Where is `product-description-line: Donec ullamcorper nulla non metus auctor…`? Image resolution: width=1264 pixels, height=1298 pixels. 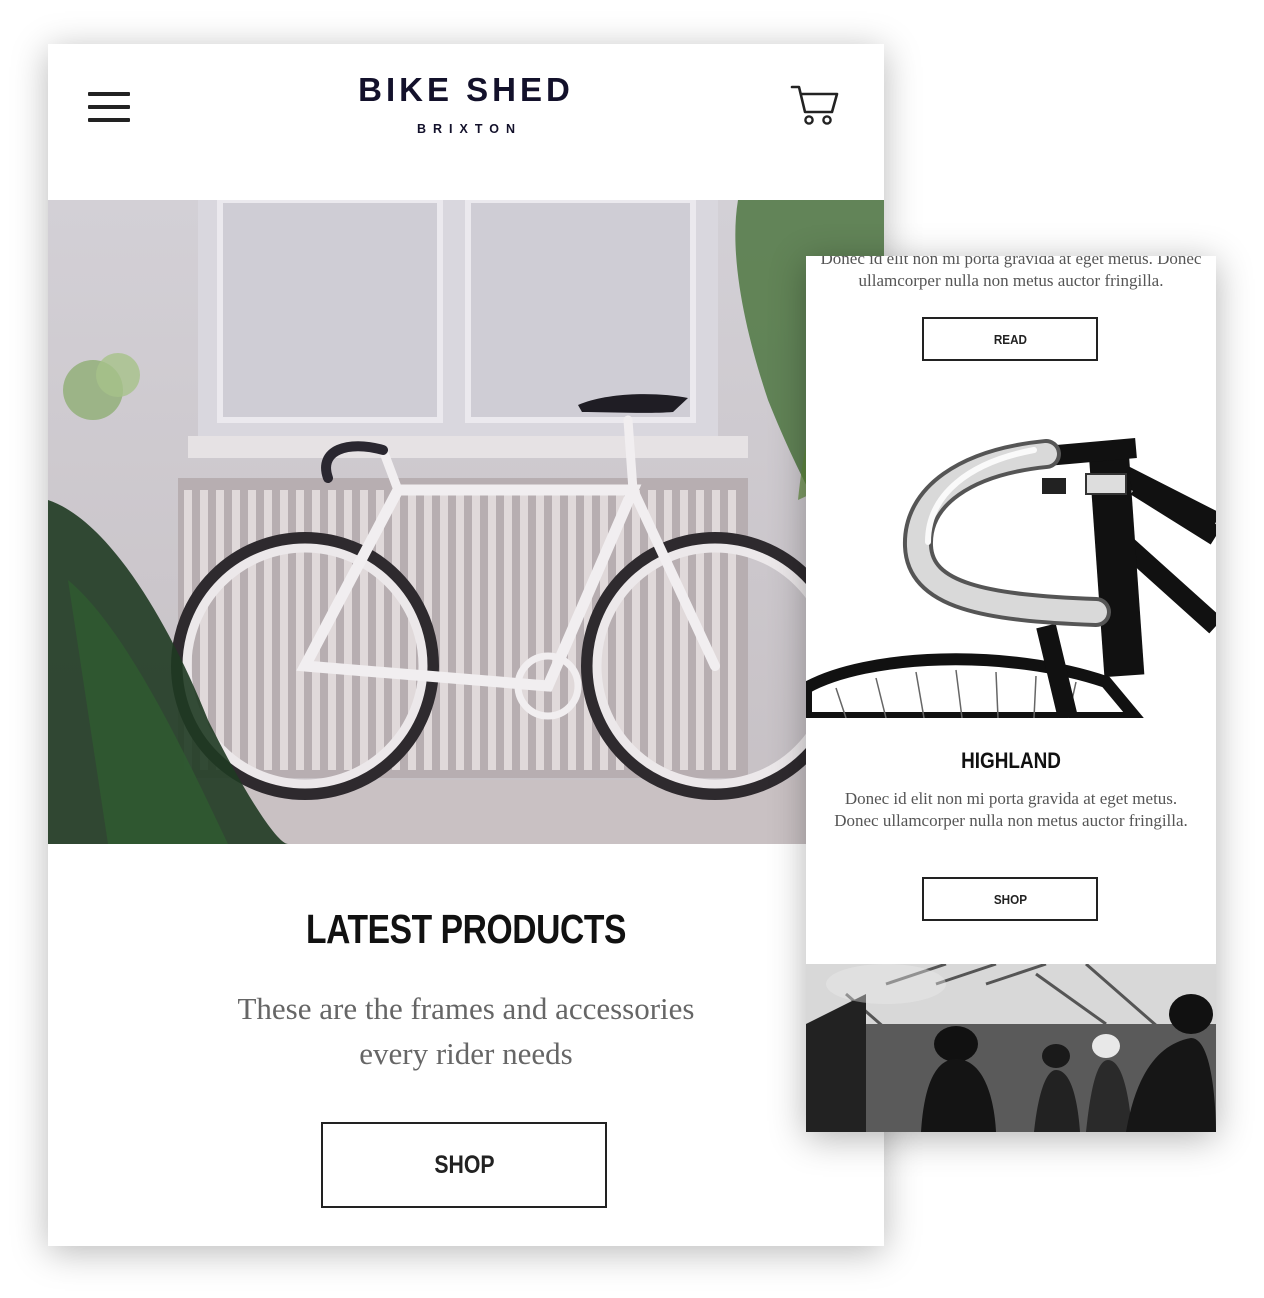 product-description-line: Donec ullamcorper nulla non metus auctor… is located at coordinates (1011, 820).